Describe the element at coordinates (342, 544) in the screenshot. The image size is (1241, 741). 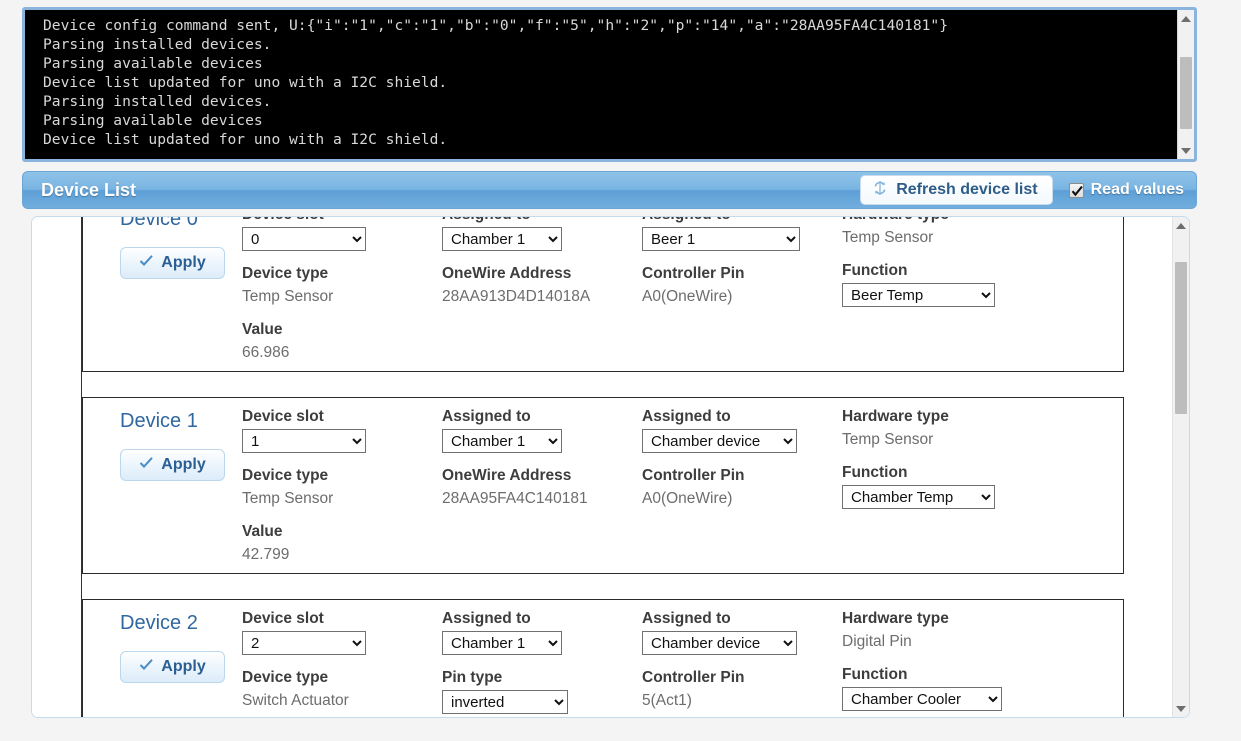
I see `field: Value 42.799` at that location.